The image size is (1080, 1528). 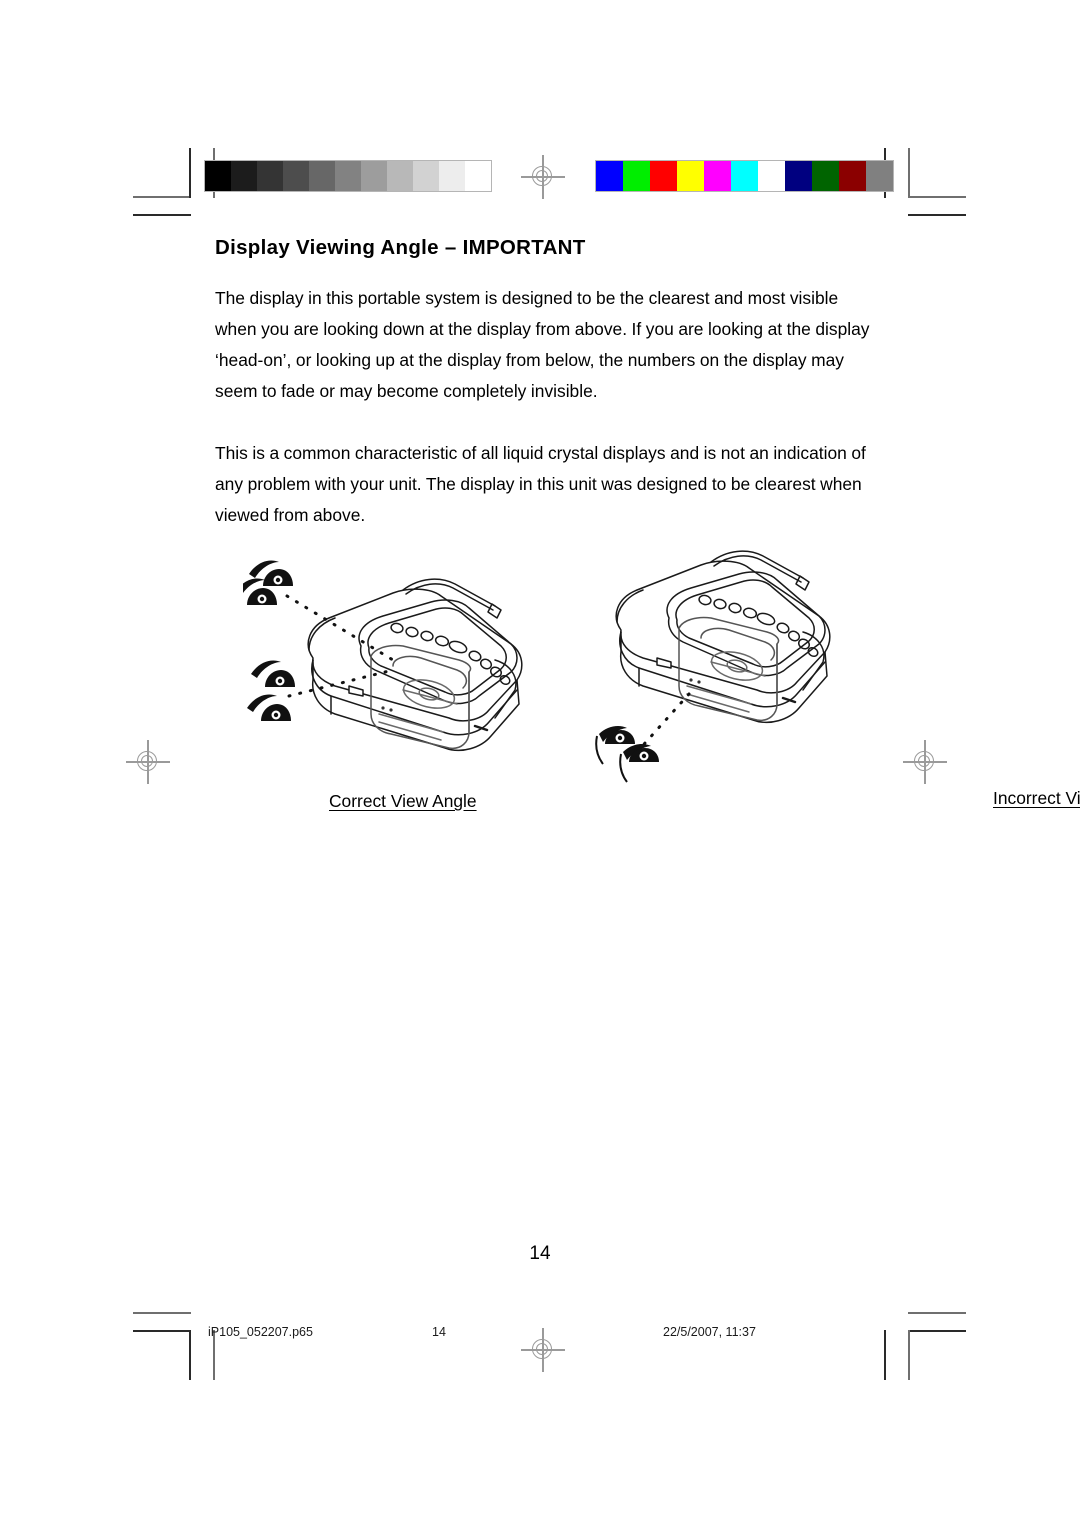 What do you see at coordinates (639, 763) in the screenshot?
I see `eye-icon-below-right` at bounding box center [639, 763].